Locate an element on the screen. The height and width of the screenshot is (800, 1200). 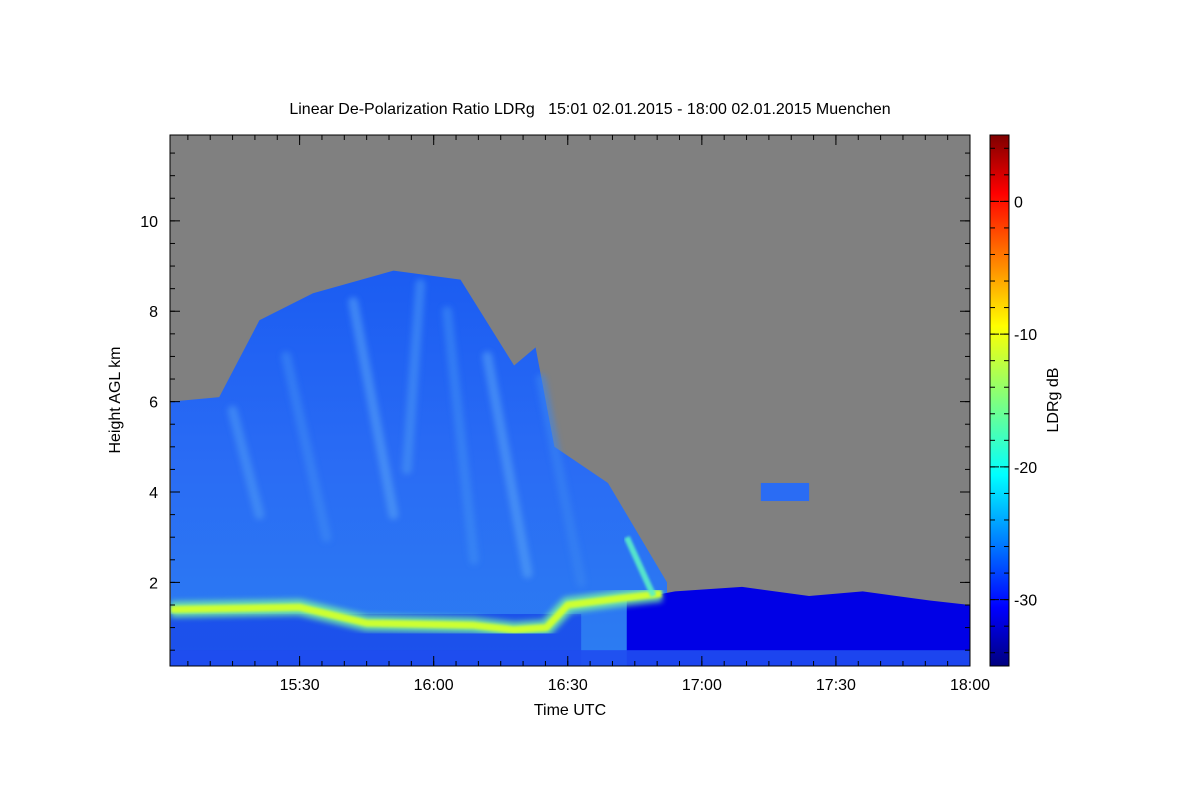
x-tick-label: 16:00 is located at coordinates (434, 685).